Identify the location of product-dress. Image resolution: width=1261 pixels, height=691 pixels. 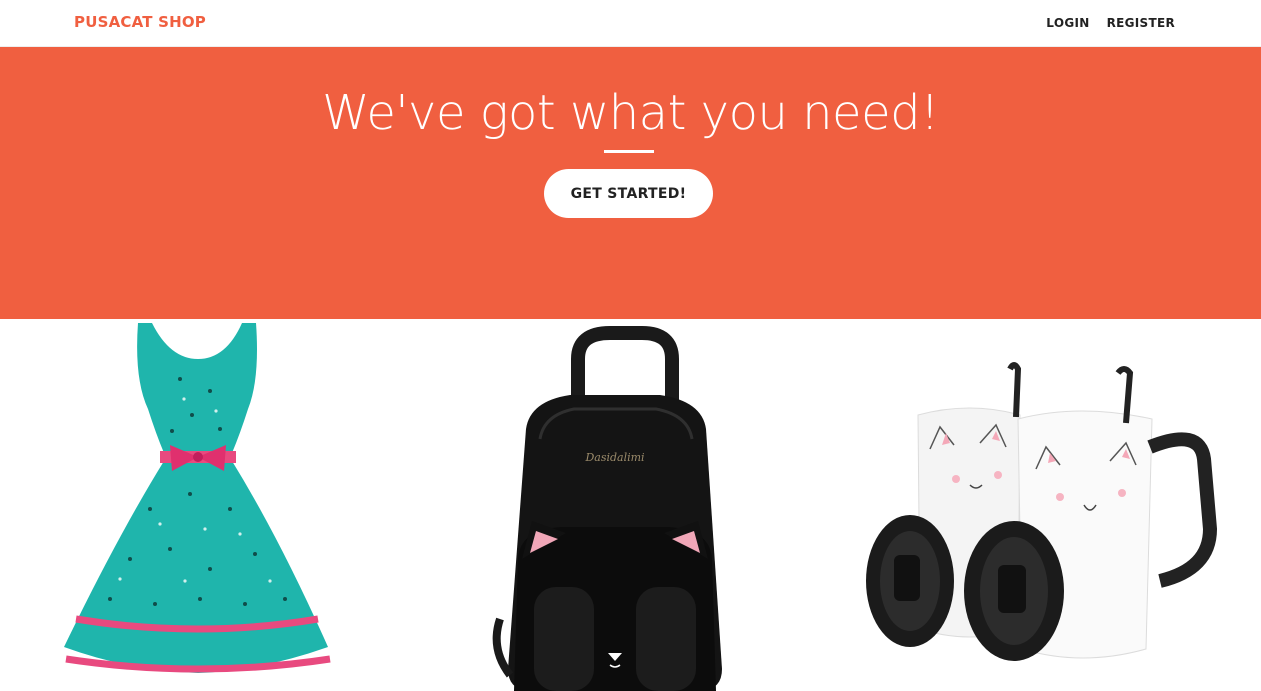
(200, 505).